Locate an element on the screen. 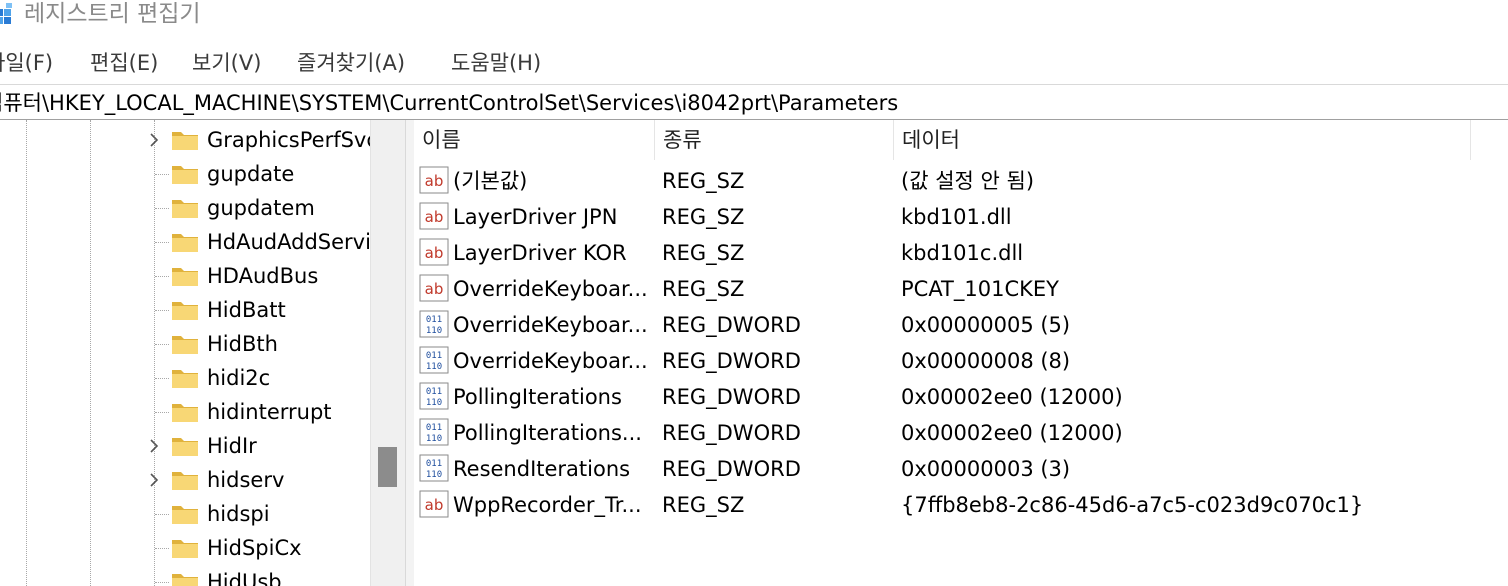  tree-item-label: gupdatem is located at coordinates (261, 208).